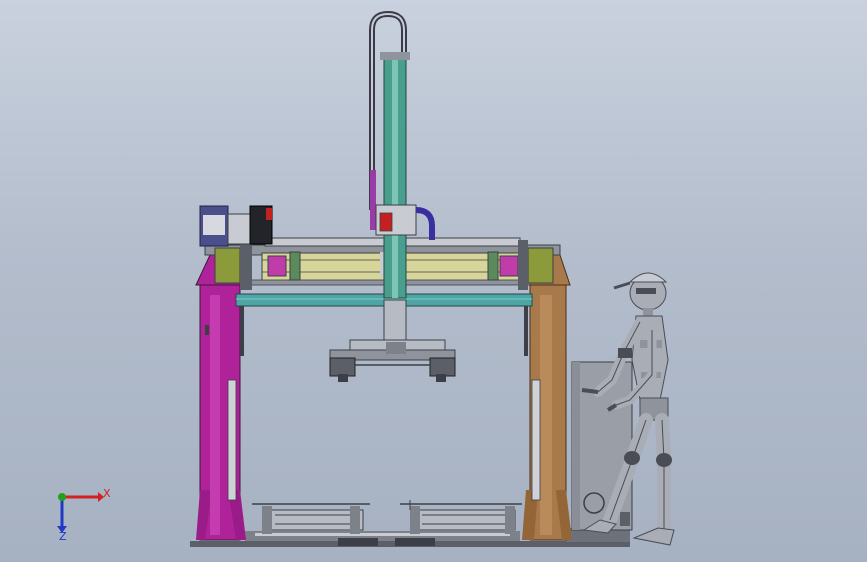 The width and height of the screenshot is (867, 562). I want to click on coordinate-triad-icon, so click(80, 512).